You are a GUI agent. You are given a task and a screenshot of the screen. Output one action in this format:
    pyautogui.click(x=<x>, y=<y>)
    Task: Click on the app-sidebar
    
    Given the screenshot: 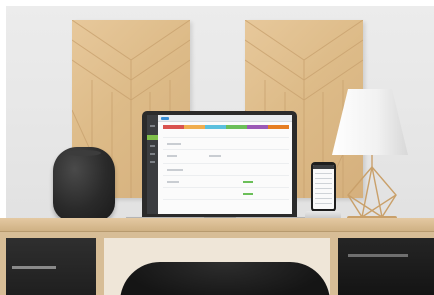 What is the action you would take?
    pyautogui.click(x=152, y=164)
    